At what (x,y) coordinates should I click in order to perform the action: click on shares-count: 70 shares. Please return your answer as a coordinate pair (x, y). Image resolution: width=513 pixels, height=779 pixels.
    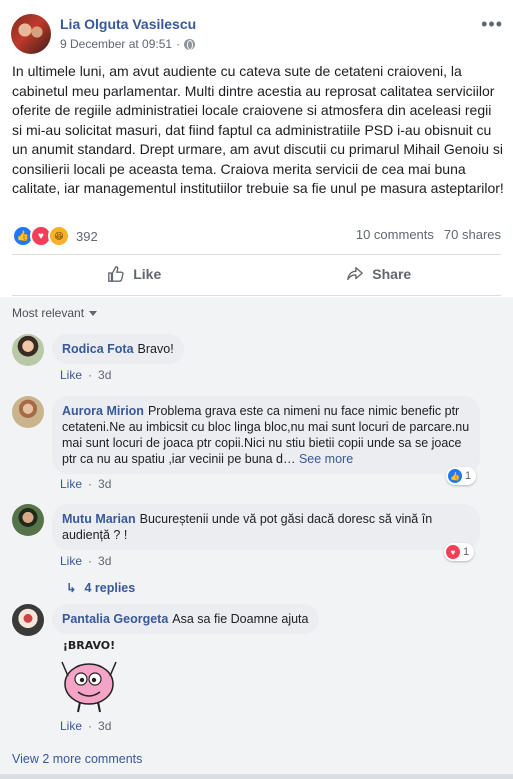
    Looking at the image, I should click on (472, 234).